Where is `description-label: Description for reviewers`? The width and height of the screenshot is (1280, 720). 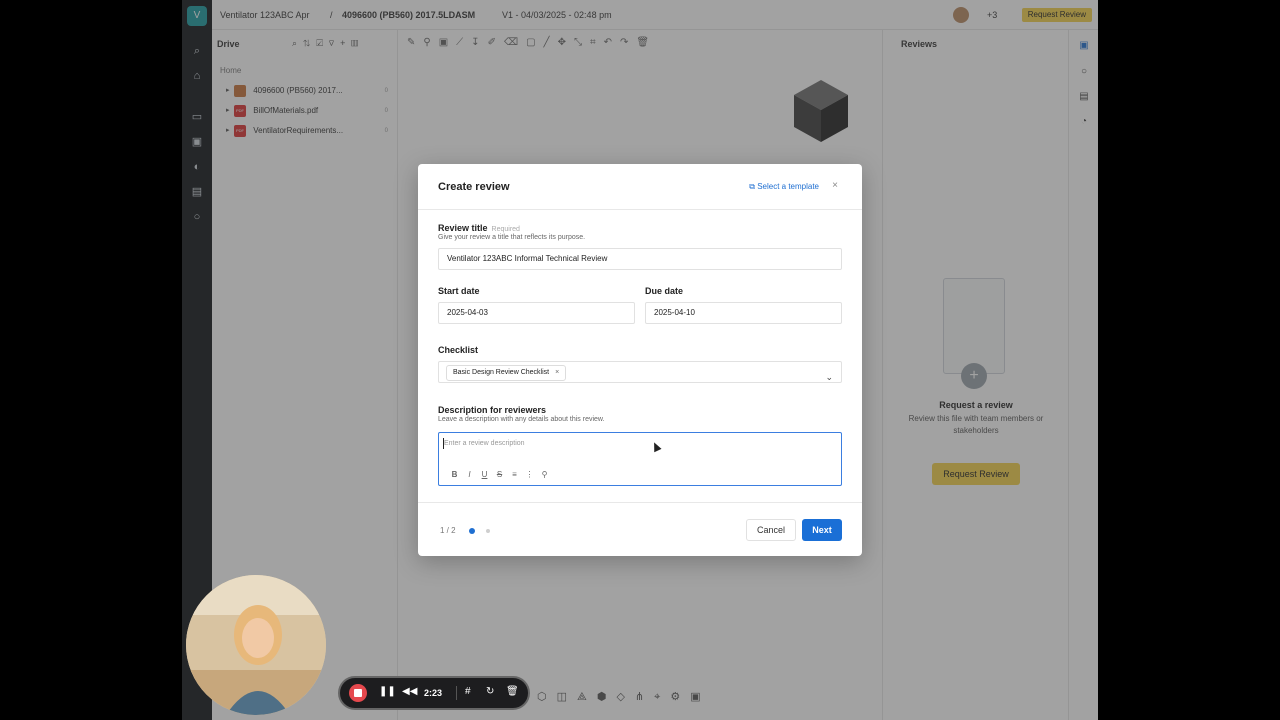 description-label: Description for reviewers is located at coordinates (492, 410).